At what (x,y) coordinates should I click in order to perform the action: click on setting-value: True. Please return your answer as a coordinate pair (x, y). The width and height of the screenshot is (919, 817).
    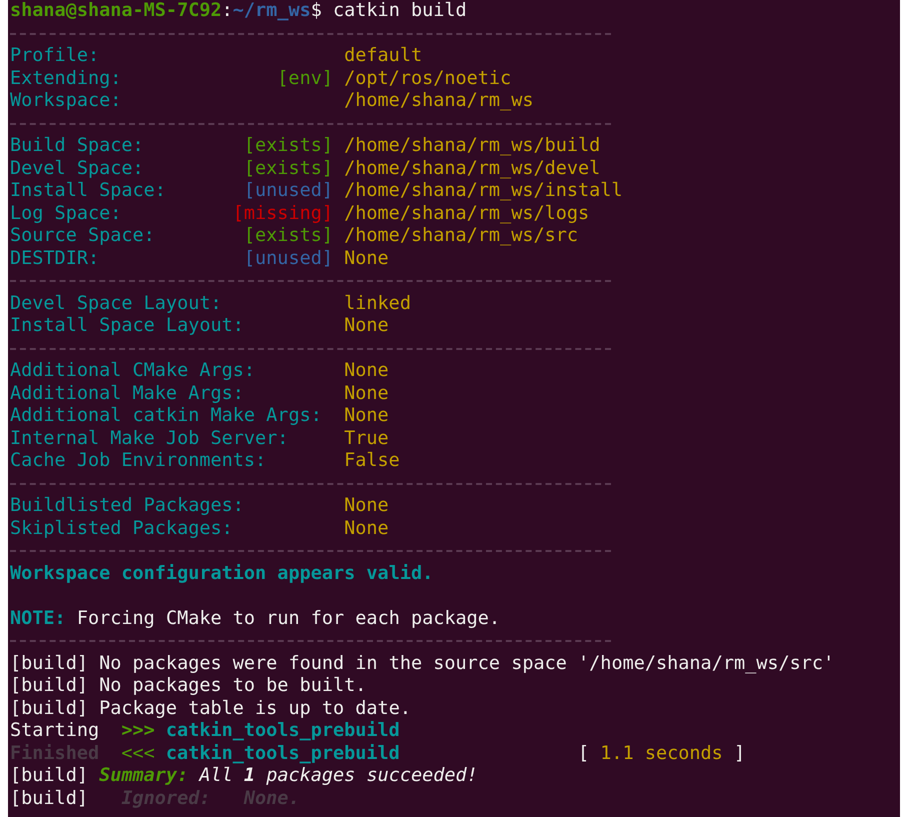
    Looking at the image, I should click on (366, 439).